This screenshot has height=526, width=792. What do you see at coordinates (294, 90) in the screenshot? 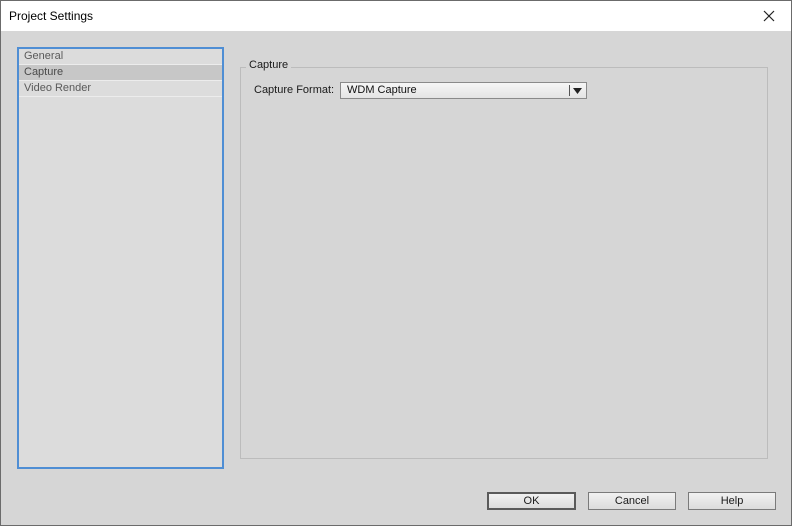
I see `capture-format-label: Capture Format:` at bounding box center [294, 90].